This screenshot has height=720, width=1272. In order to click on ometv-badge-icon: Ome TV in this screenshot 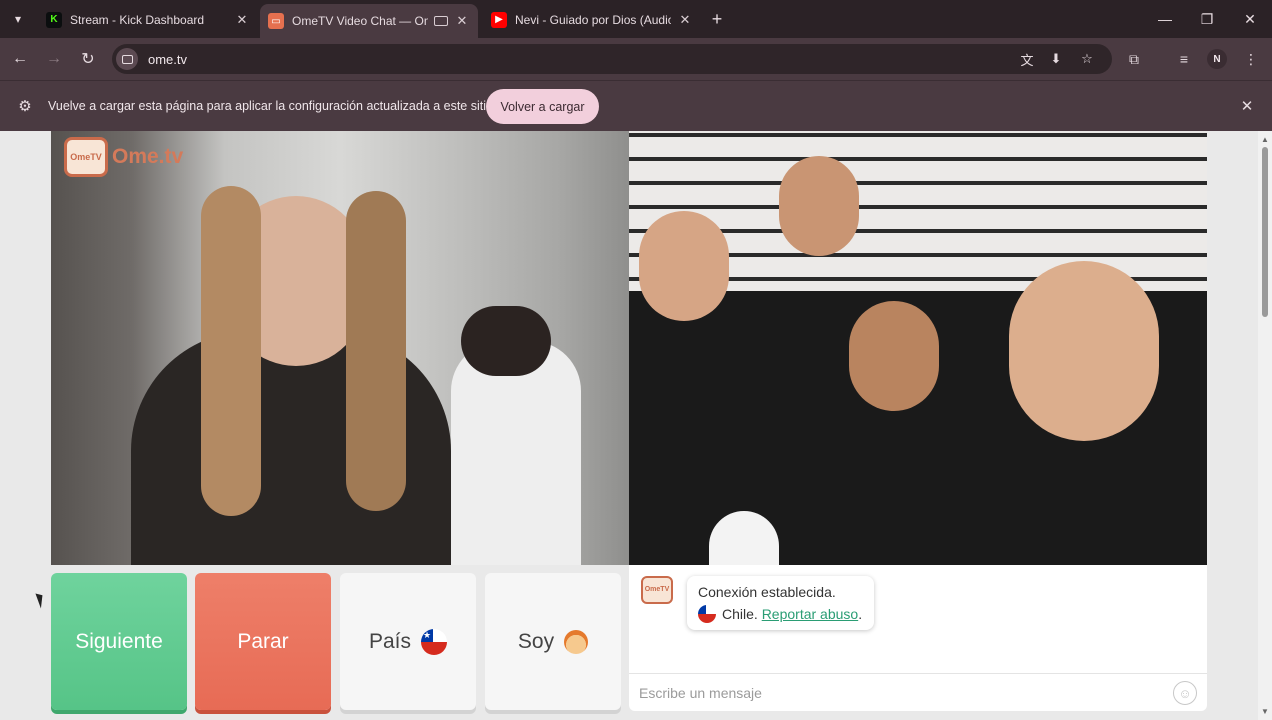, I will do `click(86, 157)`.